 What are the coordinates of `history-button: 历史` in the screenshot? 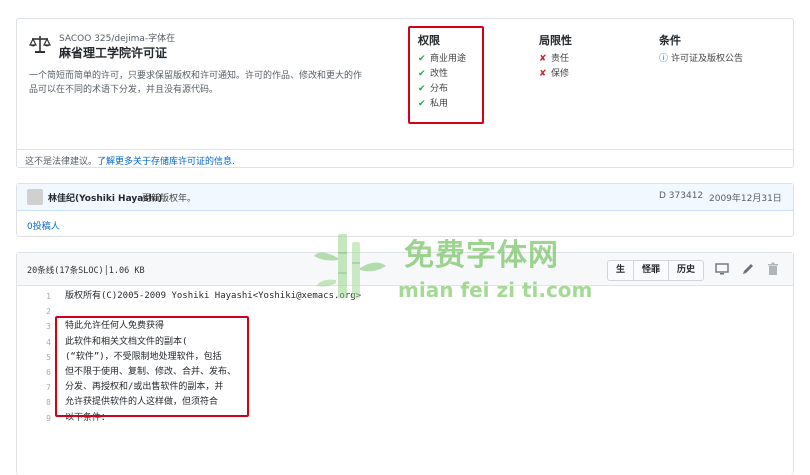 It's located at (686, 270).